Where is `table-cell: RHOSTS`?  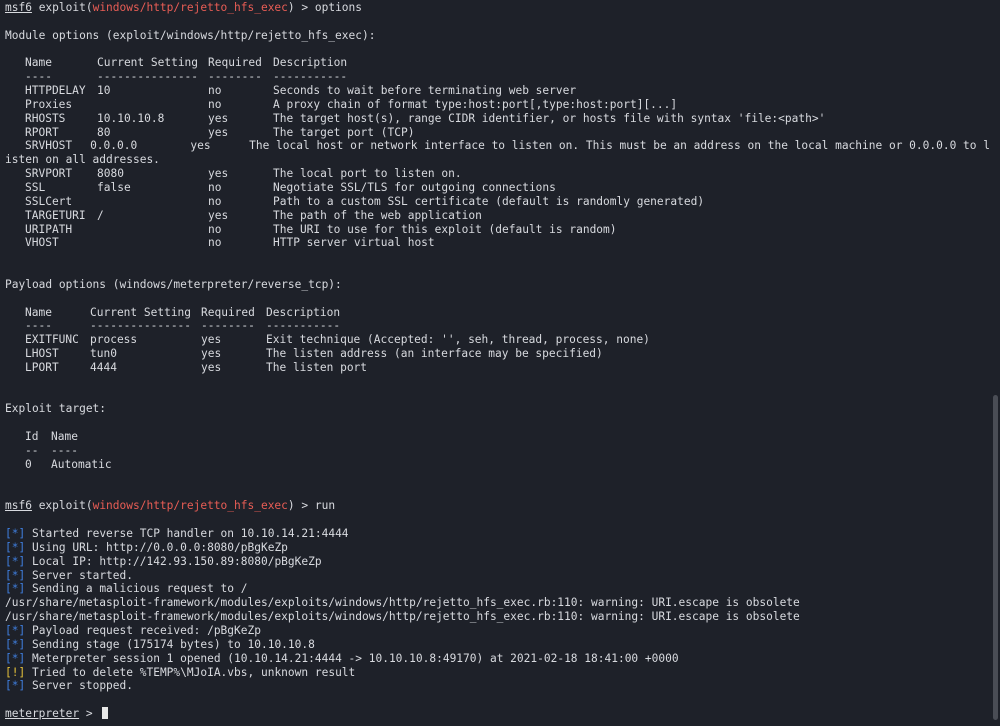 table-cell: RHOSTS is located at coordinates (45, 118).